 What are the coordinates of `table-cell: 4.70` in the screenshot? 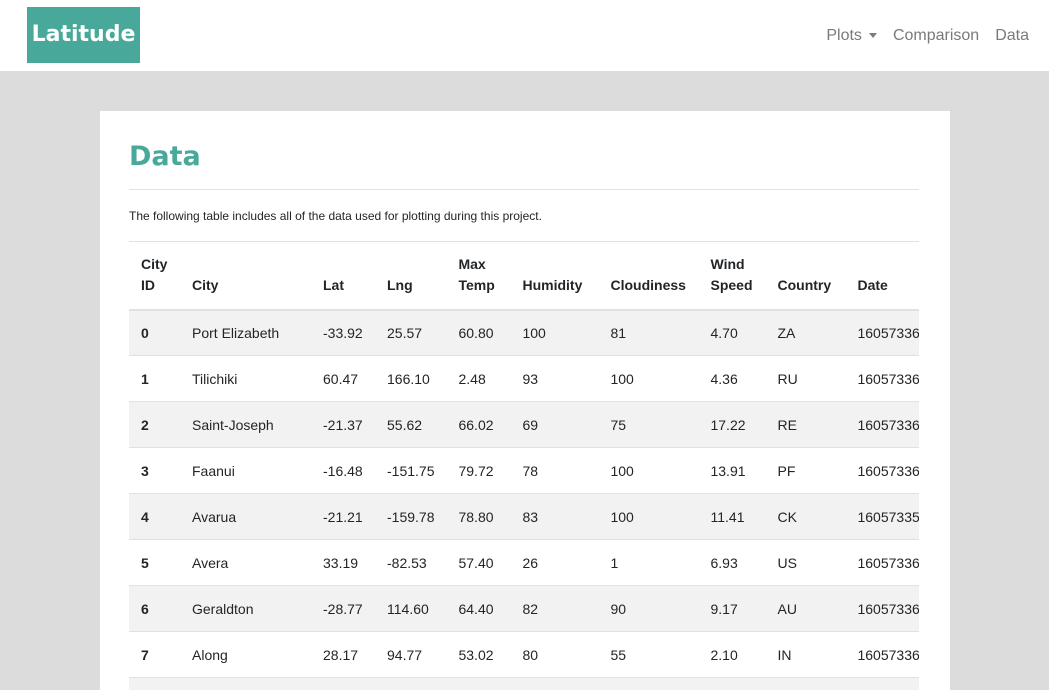 It's located at (732, 332).